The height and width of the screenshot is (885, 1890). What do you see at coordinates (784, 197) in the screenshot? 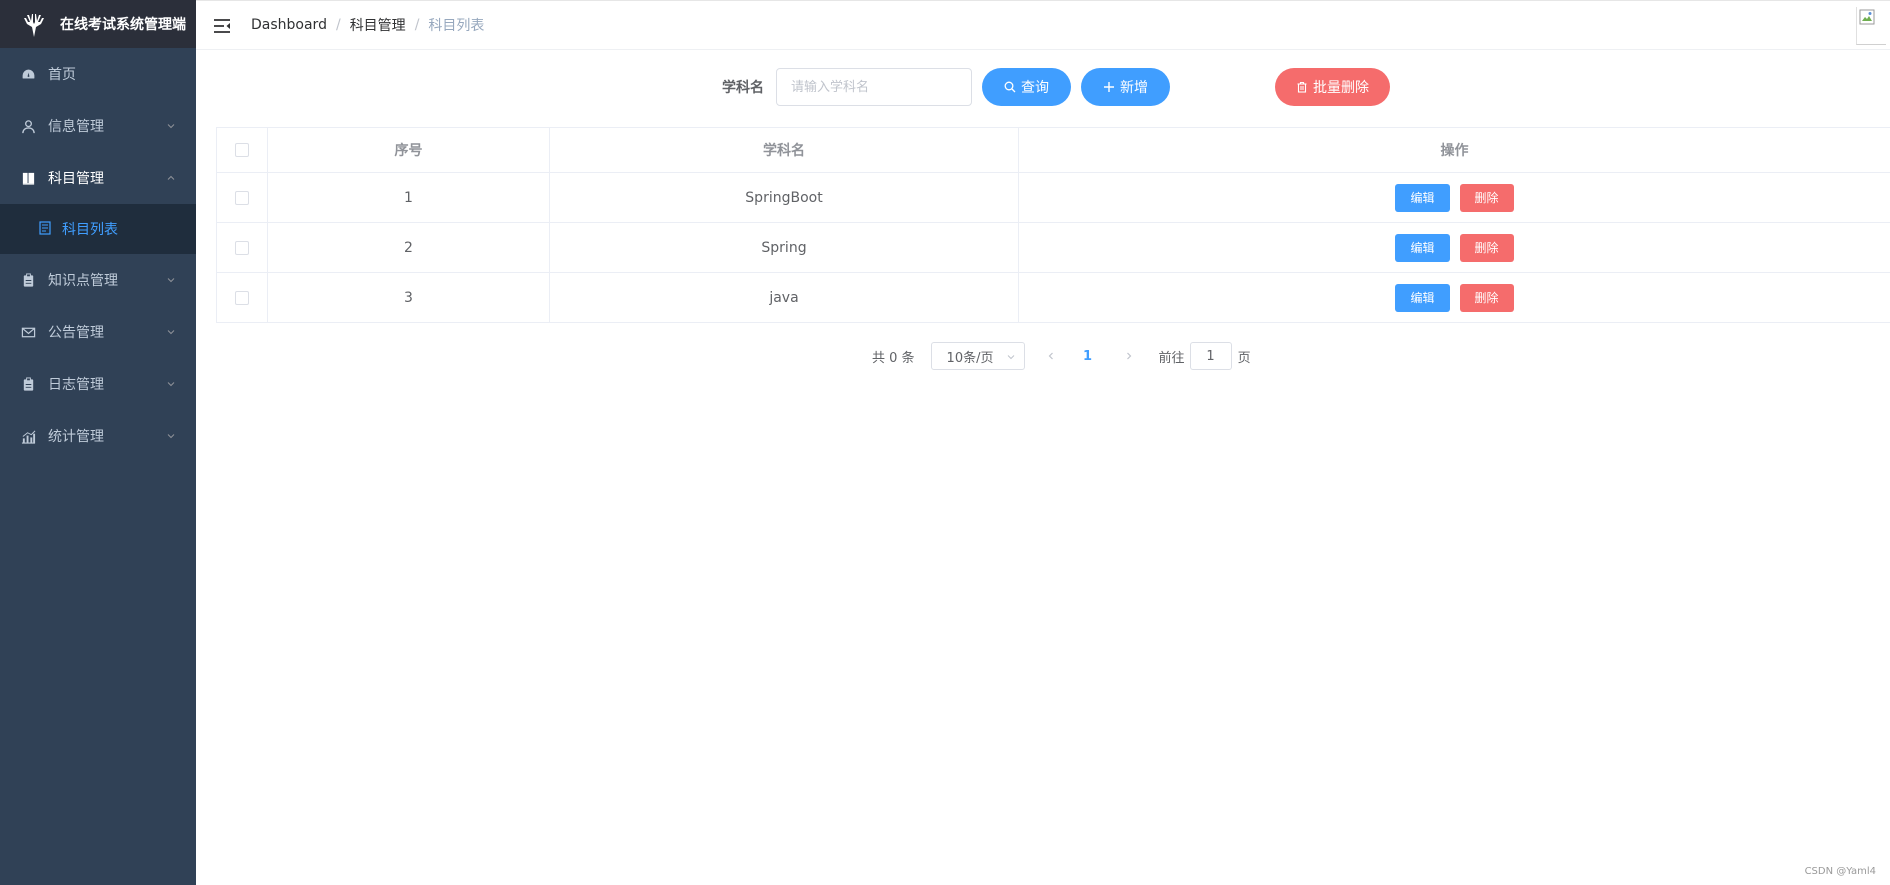
I see `row-subject-name: SpringBoot` at bounding box center [784, 197].